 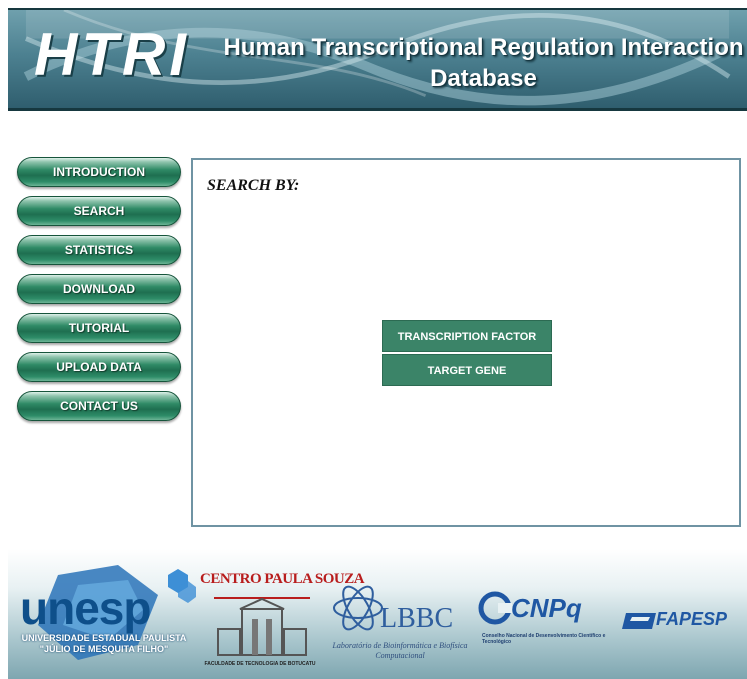 I want to click on fapesp-emblem-icon, so click(x=639, y=621).